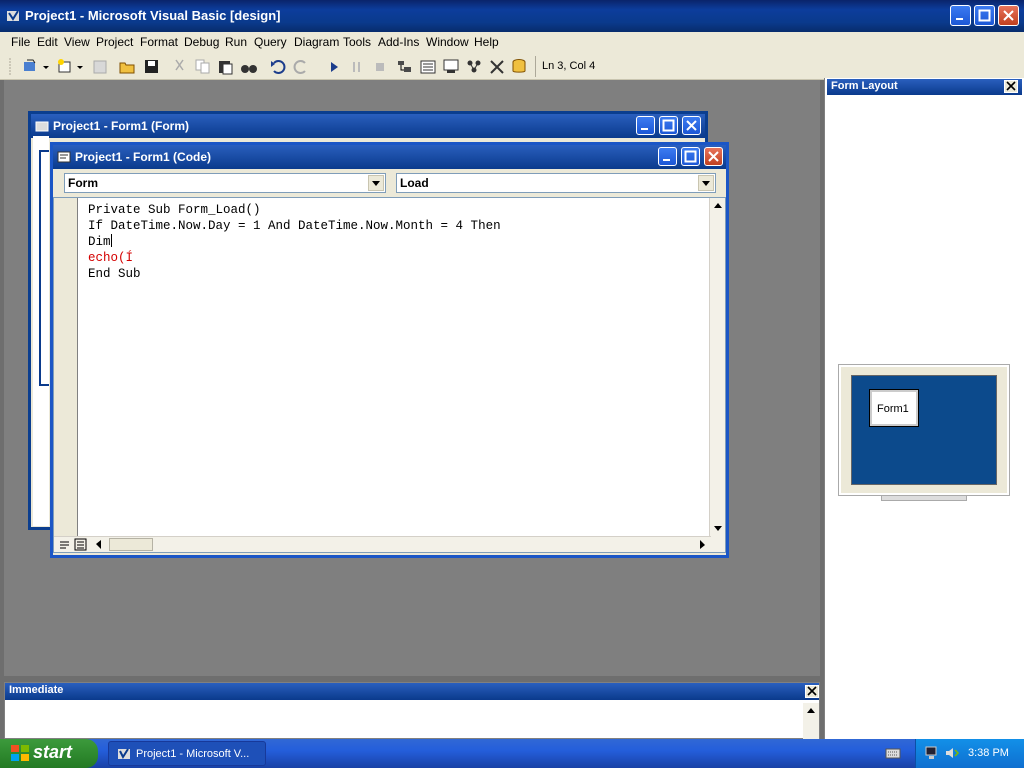 The image size is (1024, 768). I want to click on open-project-icon, so click(128, 66).